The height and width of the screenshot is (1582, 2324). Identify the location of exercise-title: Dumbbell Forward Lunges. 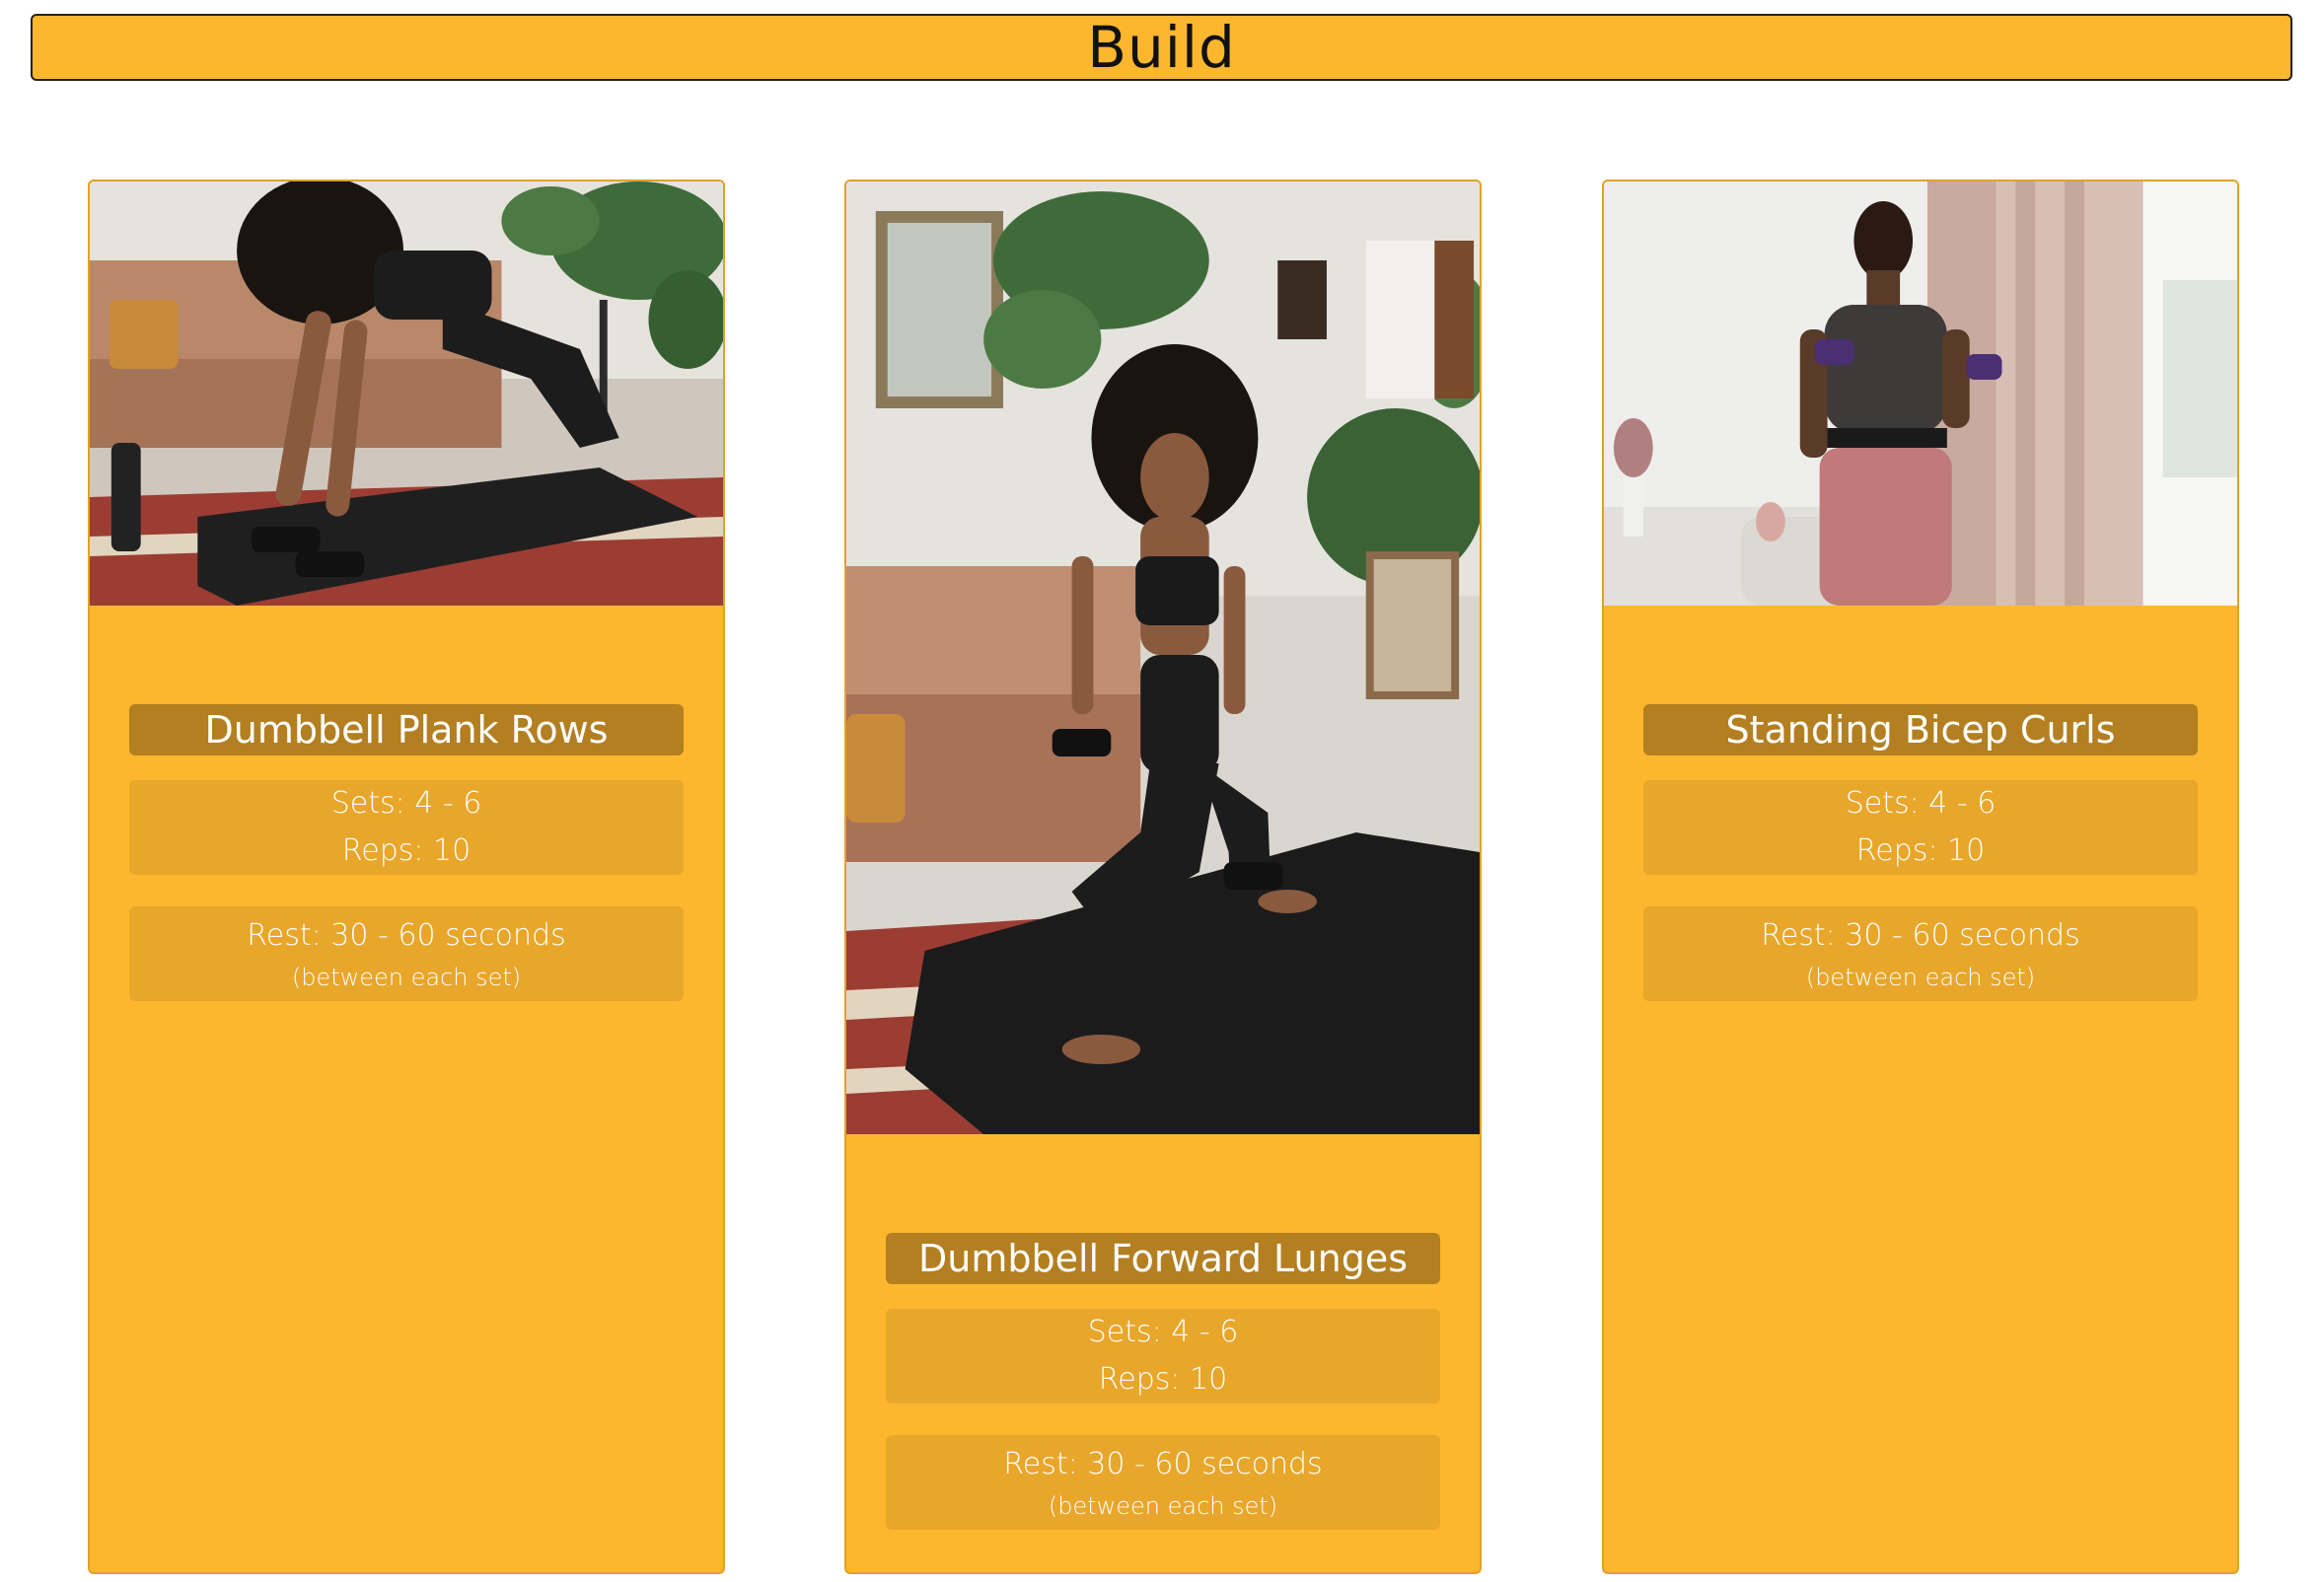
(1163, 1258).